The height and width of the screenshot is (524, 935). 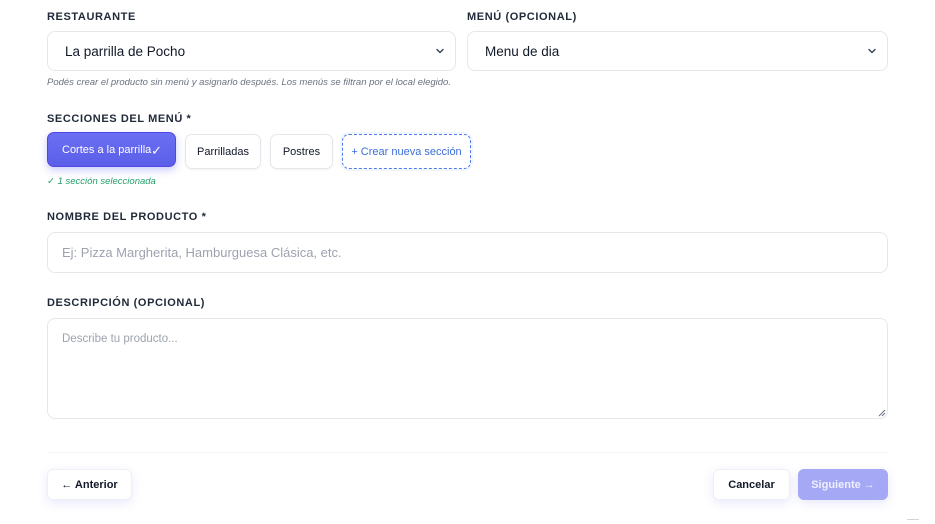 What do you see at coordinates (127, 217) in the screenshot?
I see `product-name-label: NOMBRE DEL PRODUCTO *` at bounding box center [127, 217].